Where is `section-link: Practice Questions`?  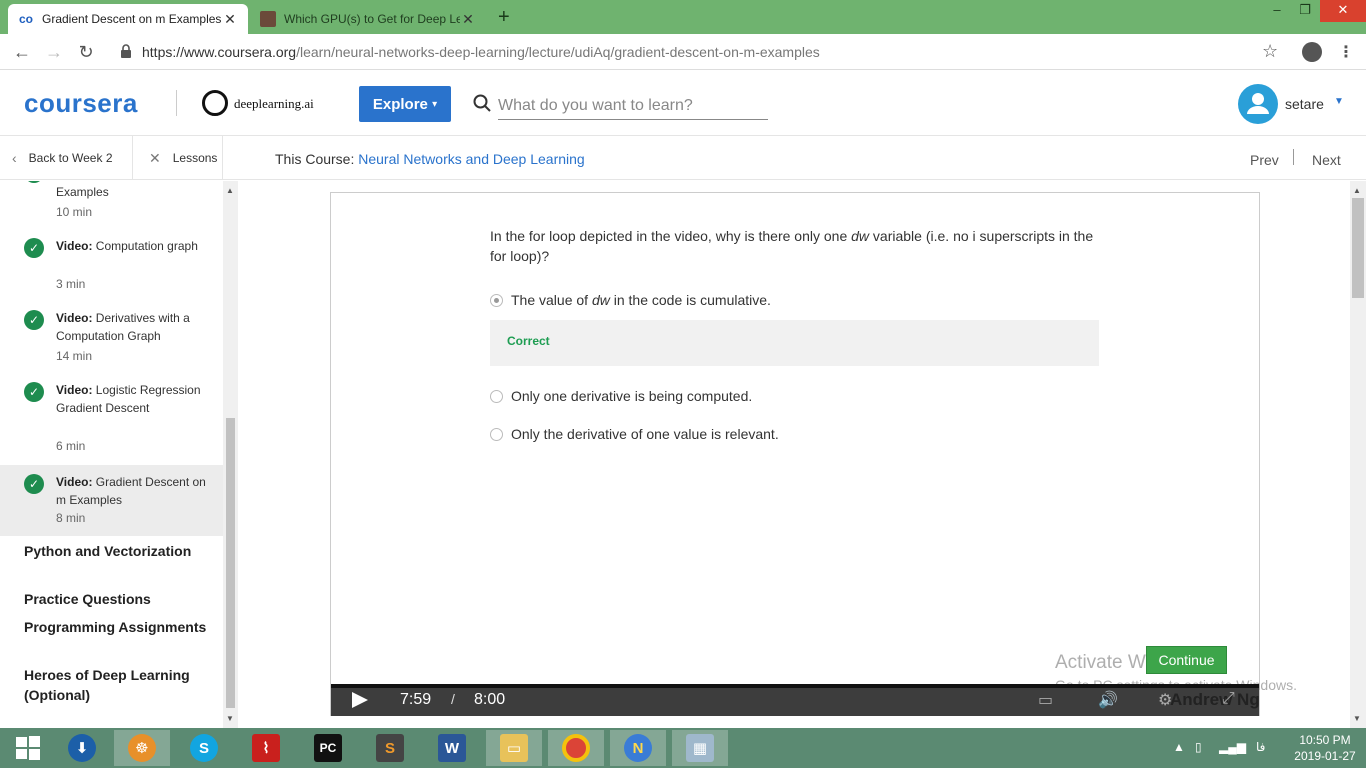 section-link: Practice Questions is located at coordinates (119, 599).